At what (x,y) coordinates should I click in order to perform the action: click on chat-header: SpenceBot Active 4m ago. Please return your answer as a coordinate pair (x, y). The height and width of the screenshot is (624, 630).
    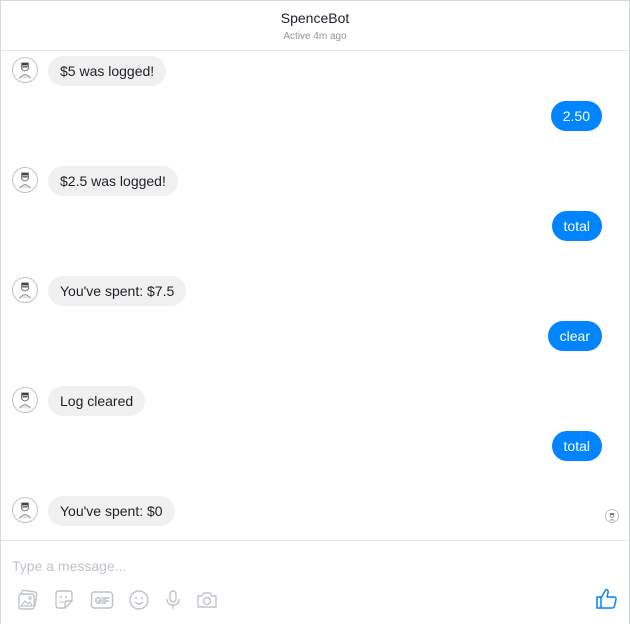
    Looking at the image, I should click on (315, 26).